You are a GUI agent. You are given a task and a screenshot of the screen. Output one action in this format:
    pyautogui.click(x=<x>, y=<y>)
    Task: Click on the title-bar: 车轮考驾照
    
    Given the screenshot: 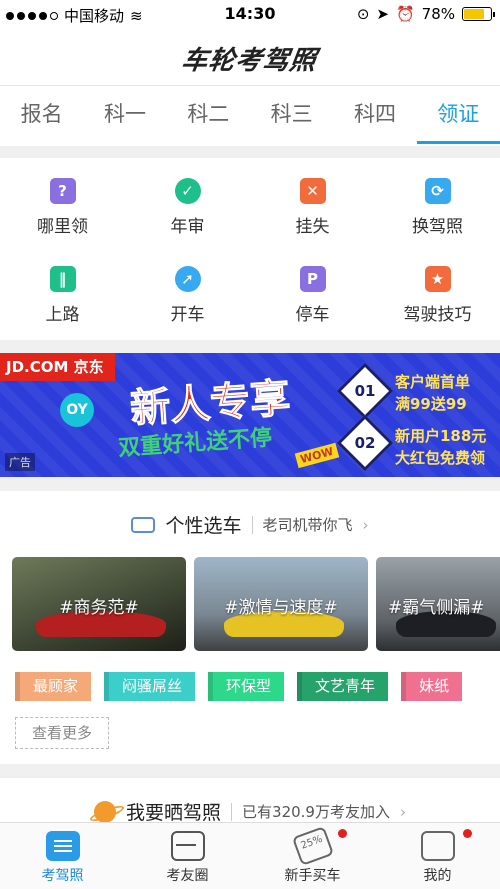 What is the action you would take?
    pyautogui.click(x=250, y=57)
    